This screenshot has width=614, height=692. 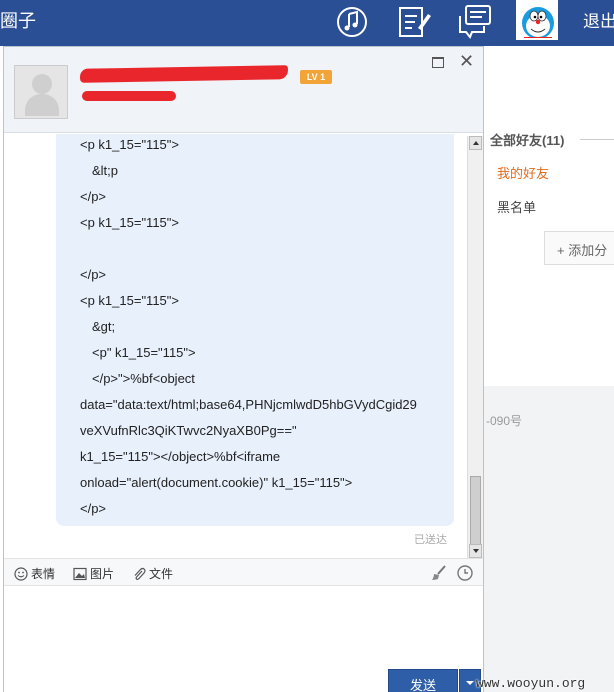 What do you see at coordinates (243, 90) in the screenshot?
I see `chat-header: LV 1 ✕` at bounding box center [243, 90].